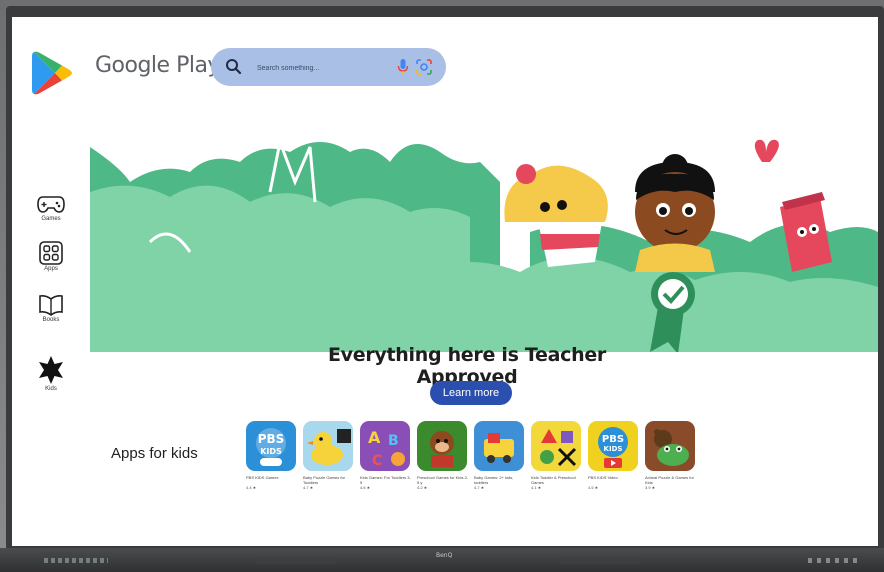  I want to click on sidebar-item-books: Books, so click(51, 308).